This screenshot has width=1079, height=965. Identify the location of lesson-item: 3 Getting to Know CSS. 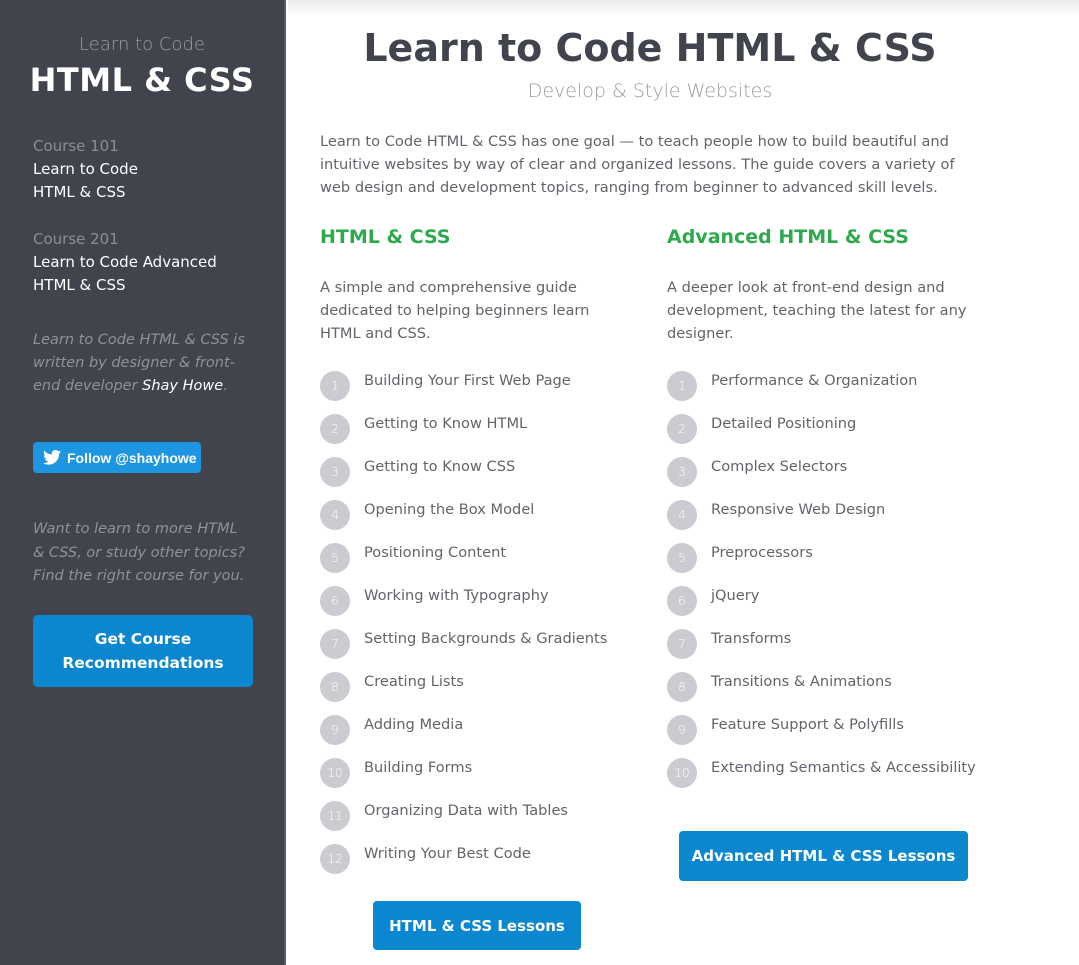
(470, 476).